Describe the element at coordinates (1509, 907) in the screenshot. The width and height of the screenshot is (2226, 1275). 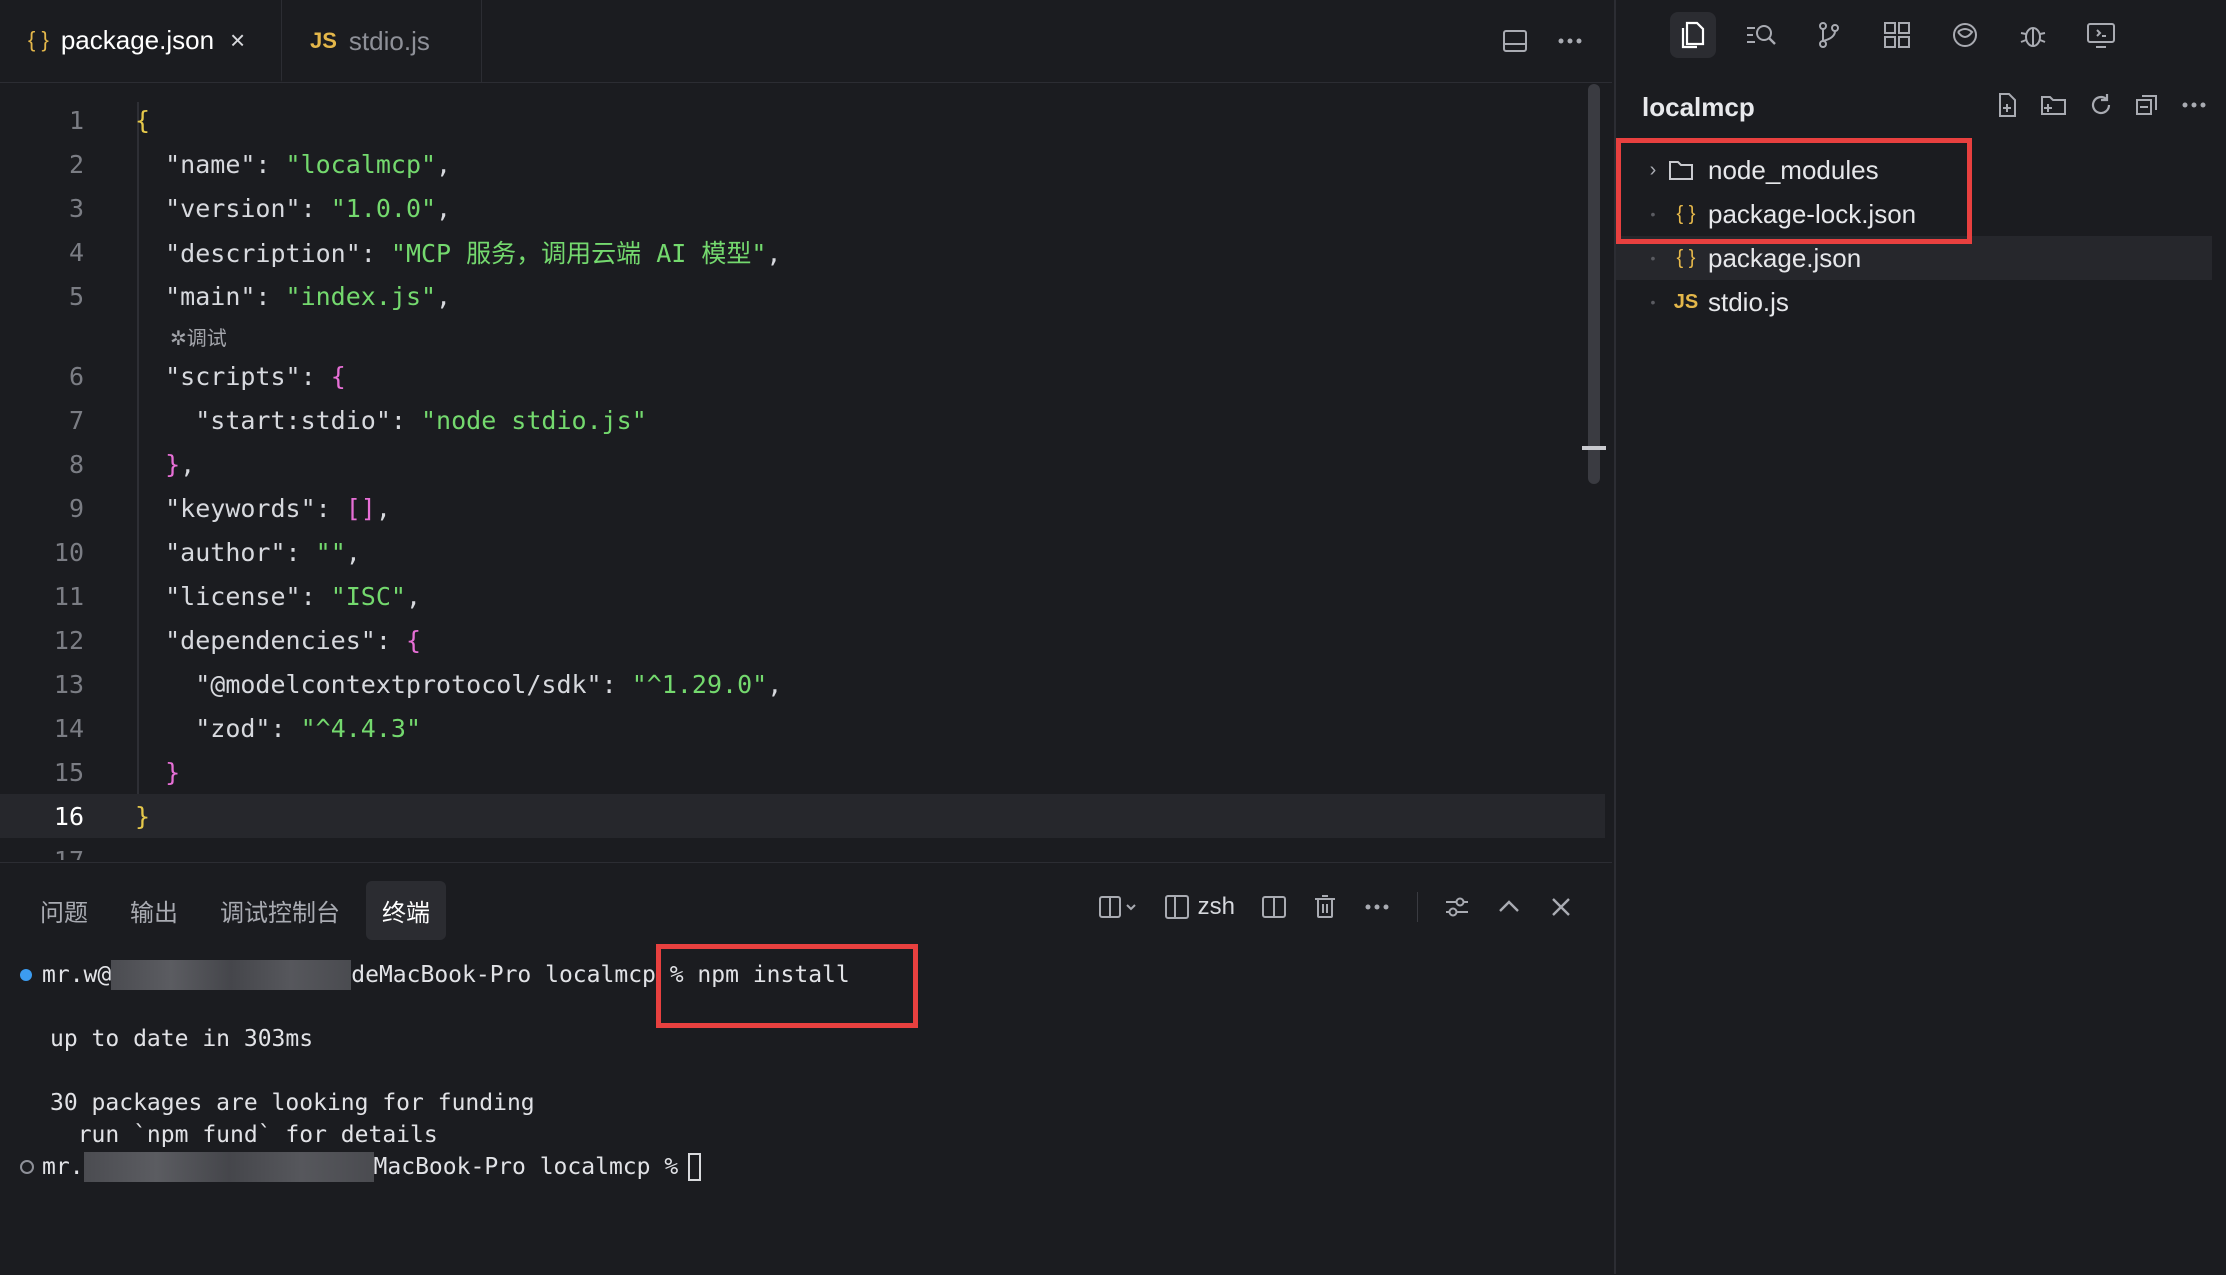
I see `maximize-panel-icon` at that location.